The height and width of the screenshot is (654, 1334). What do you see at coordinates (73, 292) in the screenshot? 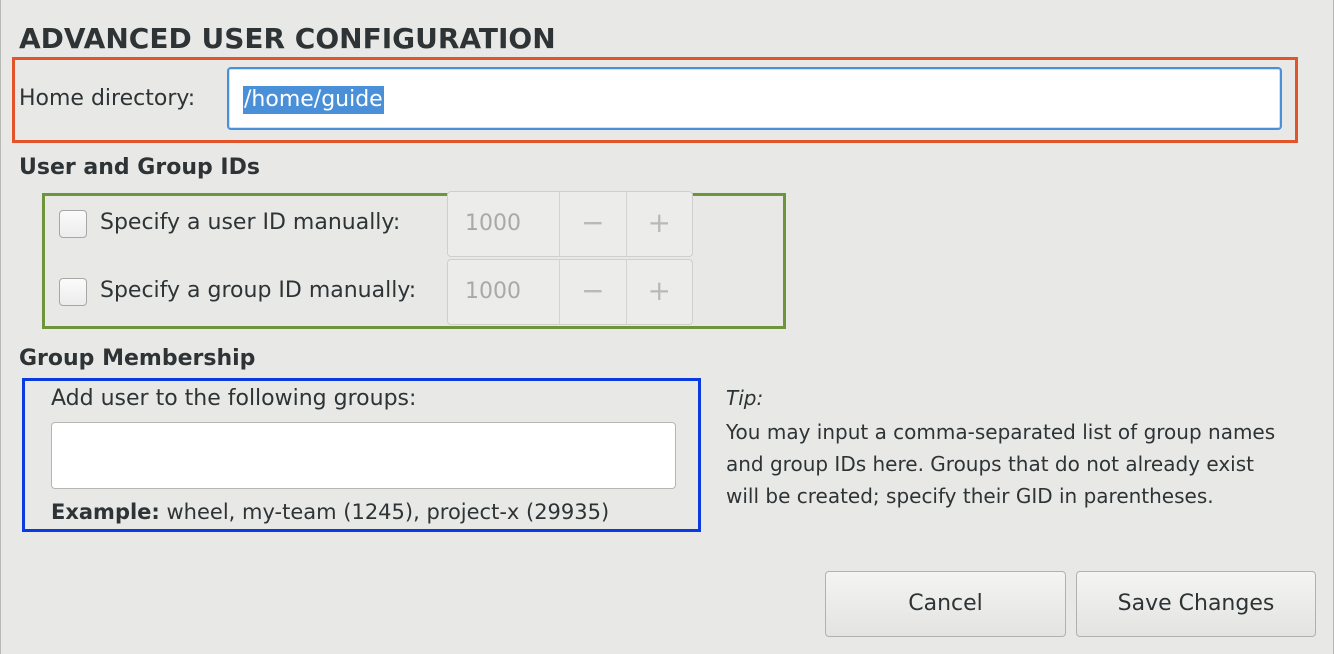
I see `group-id-checkbox` at bounding box center [73, 292].